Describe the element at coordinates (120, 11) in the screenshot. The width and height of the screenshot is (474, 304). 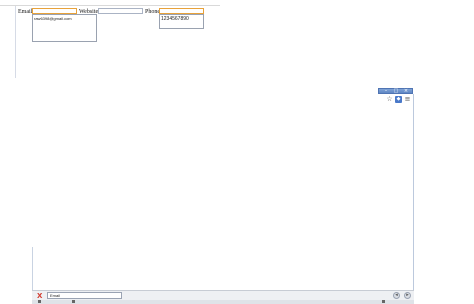
I see `website-field` at that location.